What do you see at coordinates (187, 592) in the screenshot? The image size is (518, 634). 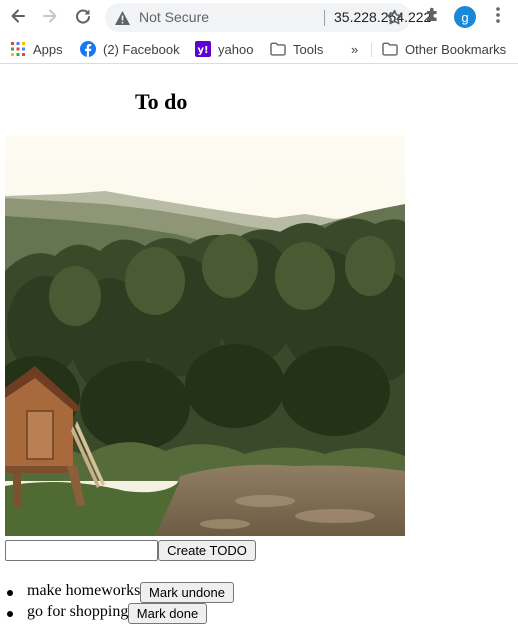 I see `mark-undone-button: Mark undone` at bounding box center [187, 592].